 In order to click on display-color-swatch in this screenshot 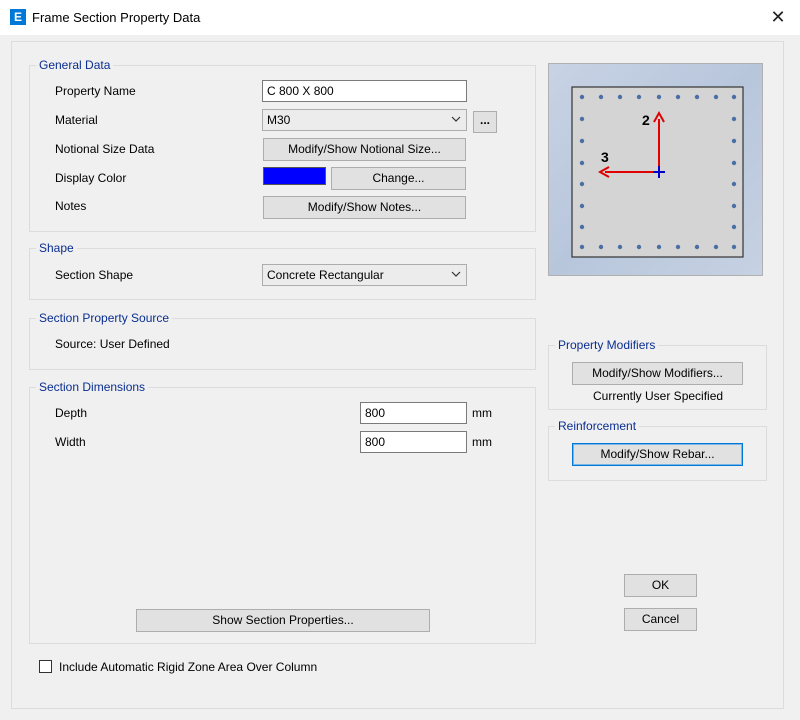, I will do `click(294, 176)`.